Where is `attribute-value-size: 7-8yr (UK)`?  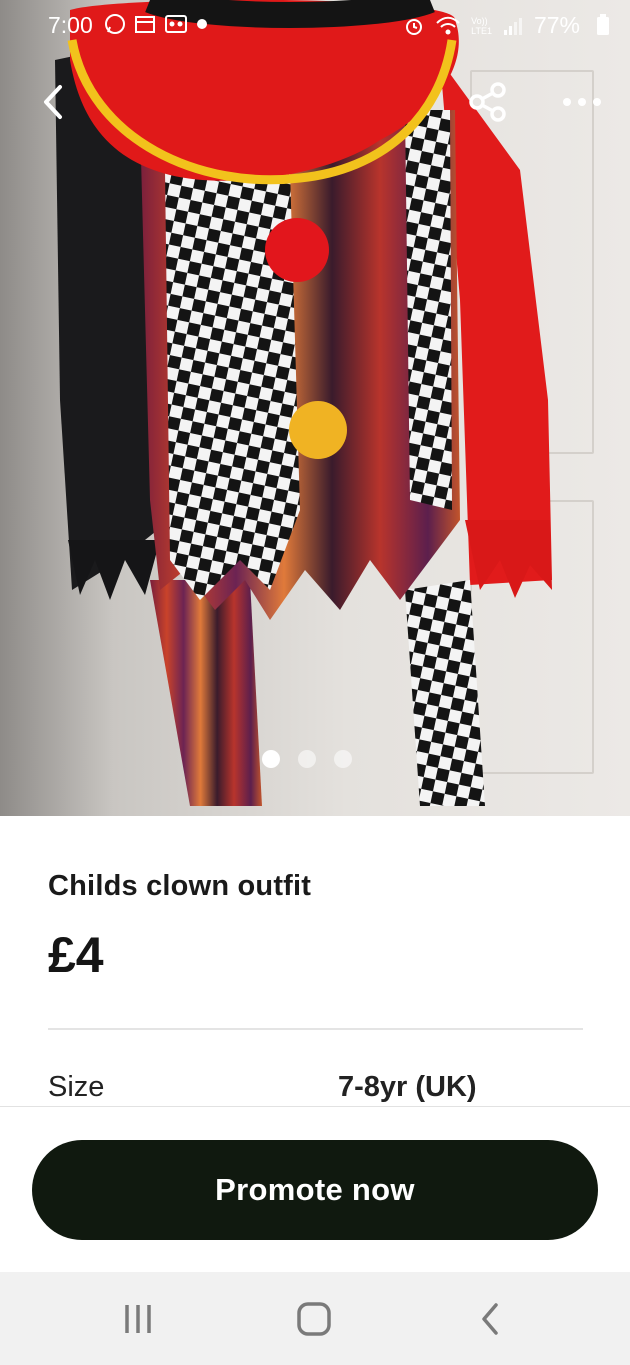
attribute-value-size: 7-8yr (UK) is located at coordinates (407, 1087).